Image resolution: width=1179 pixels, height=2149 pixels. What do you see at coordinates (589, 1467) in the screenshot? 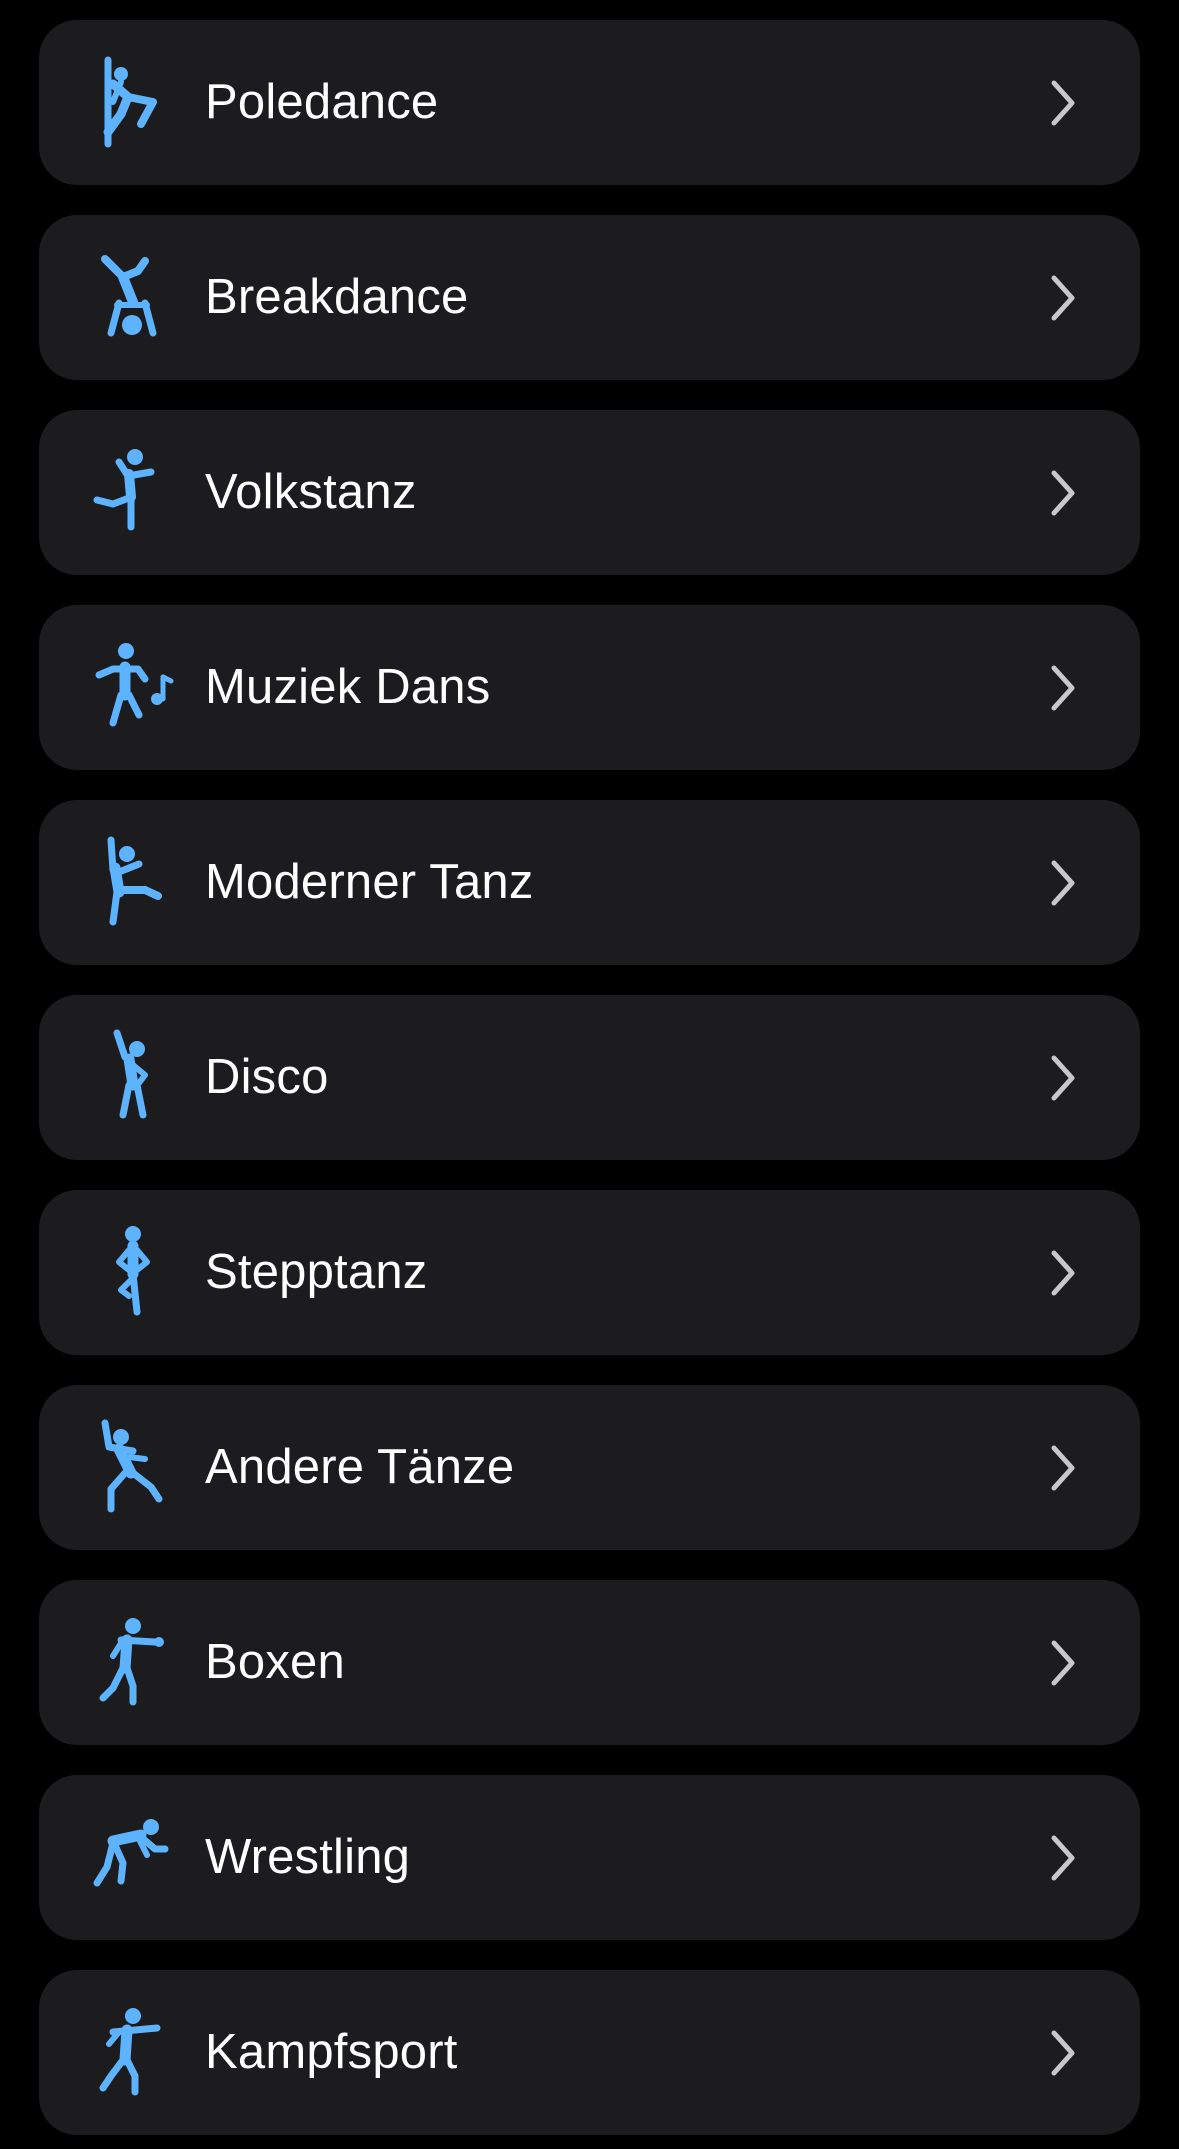
I see `list-item-andere-taenze: Andere Tänze` at bounding box center [589, 1467].